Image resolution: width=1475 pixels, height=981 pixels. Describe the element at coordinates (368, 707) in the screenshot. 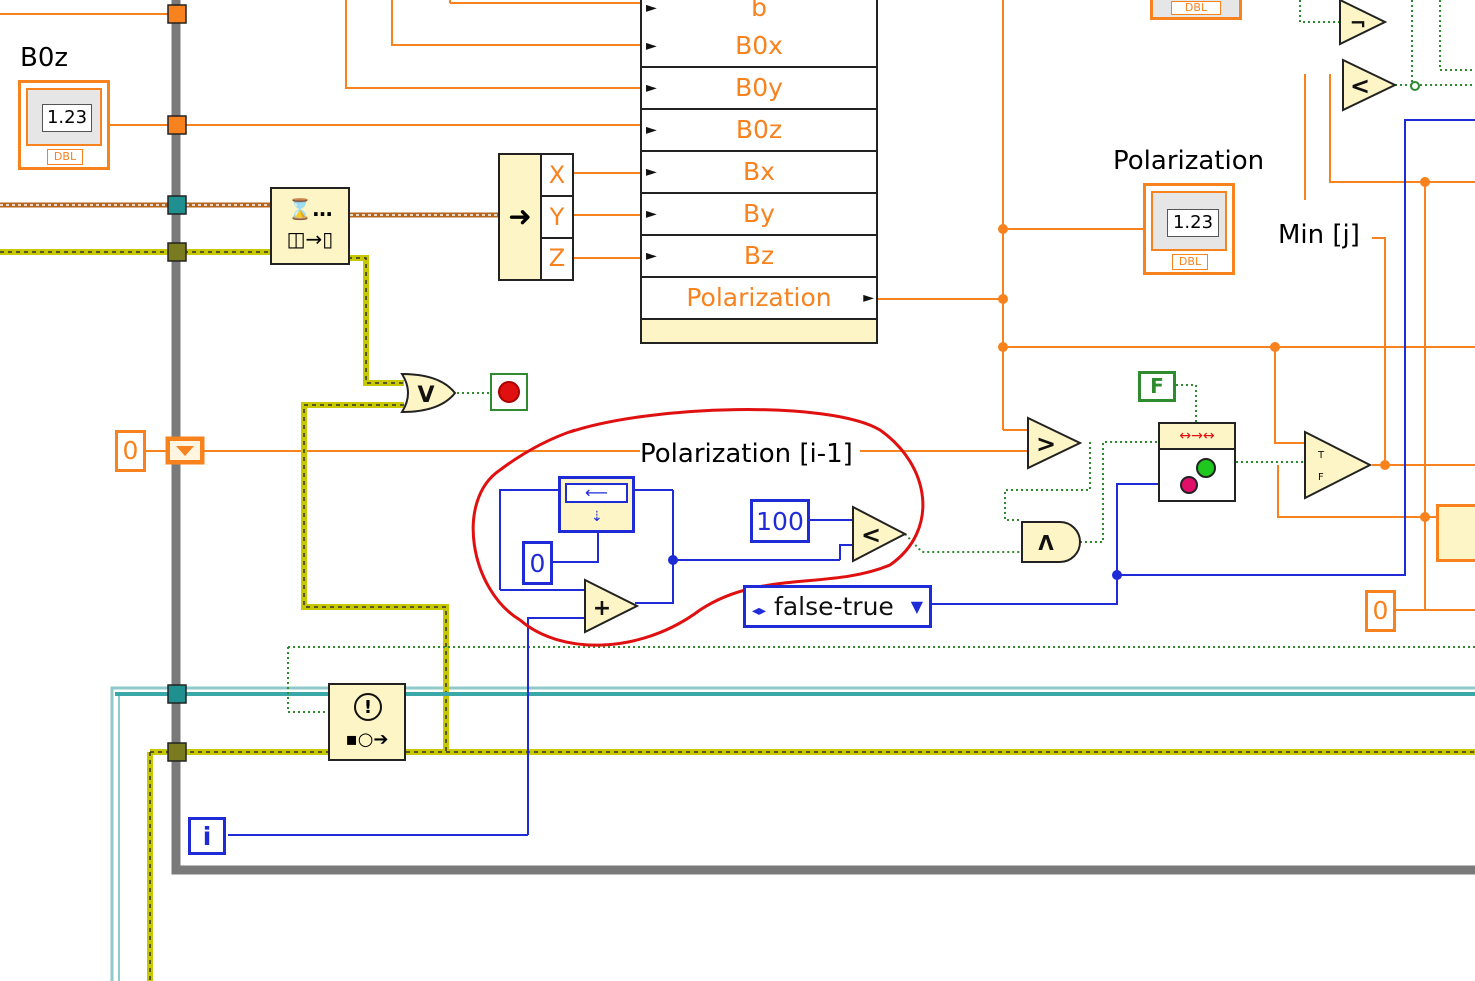

I see `warning-icon: !` at that location.